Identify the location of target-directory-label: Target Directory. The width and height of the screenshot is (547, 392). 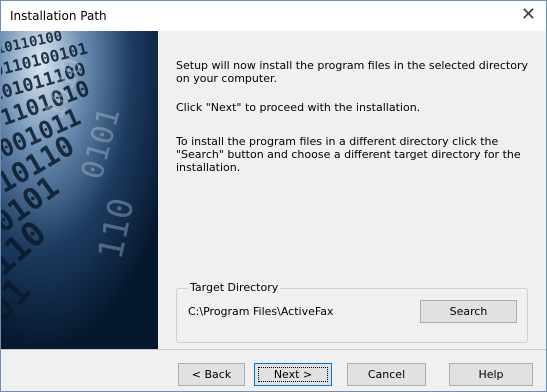
(234, 287).